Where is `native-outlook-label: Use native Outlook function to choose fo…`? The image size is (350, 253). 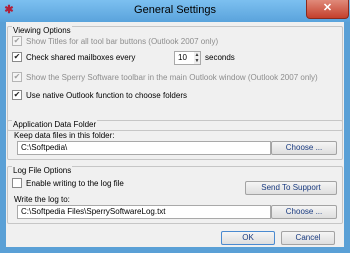
native-outlook-label: Use native Outlook function to choose fo… is located at coordinates (106, 95).